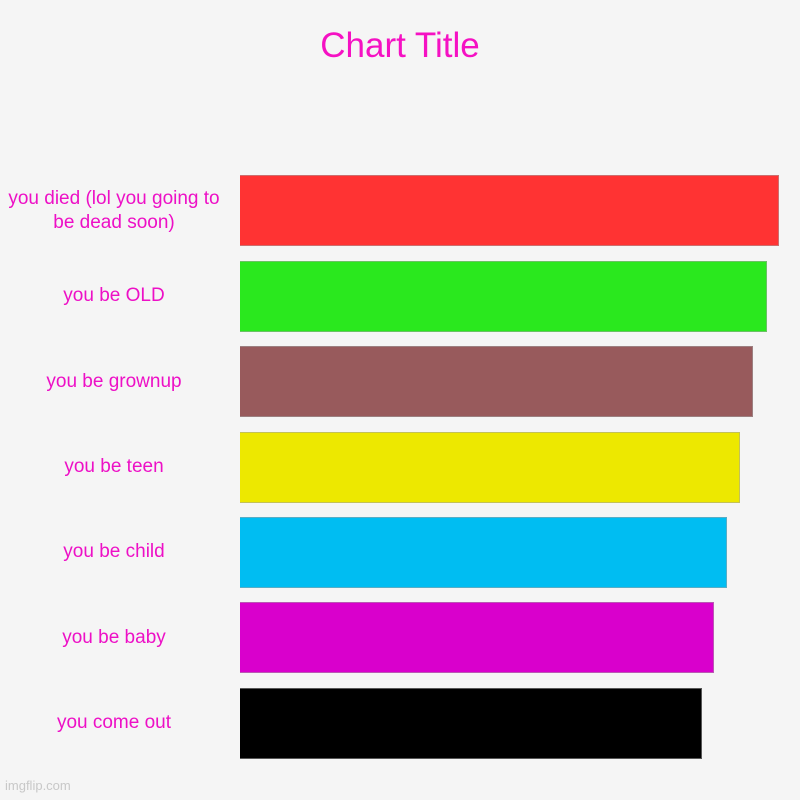 The image size is (800, 800). What do you see at coordinates (114, 210) in the screenshot?
I see `bar-category-label: you died (lol you going to be dead soon)` at bounding box center [114, 210].